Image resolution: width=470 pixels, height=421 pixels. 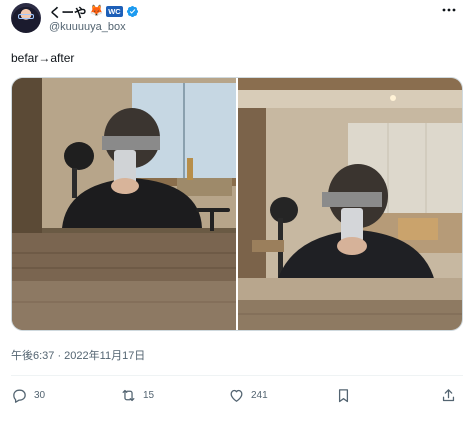 I want to click on share-button, so click(x=448, y=395).